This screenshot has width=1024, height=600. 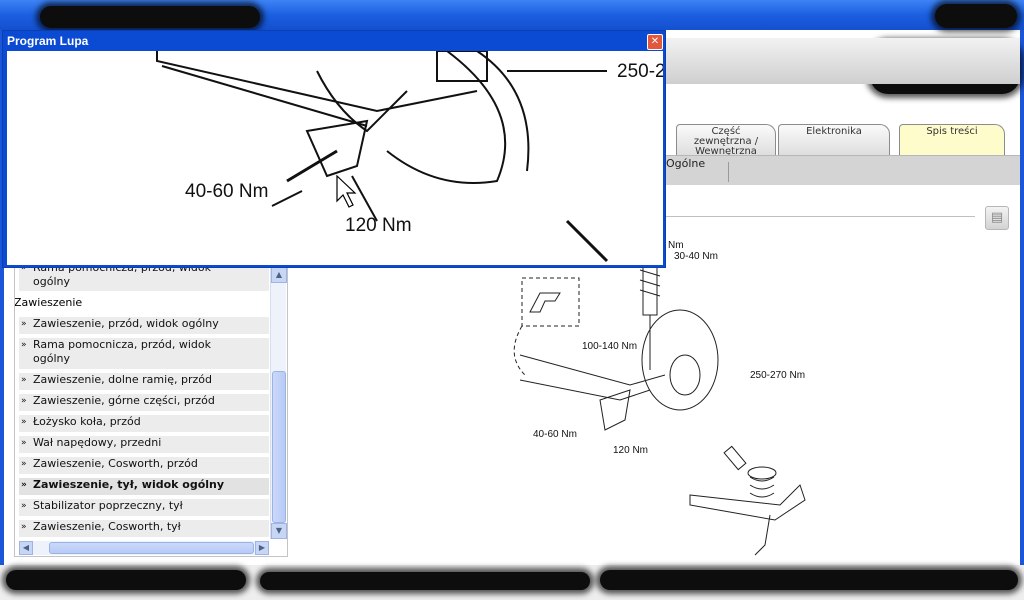 I want to click on rear-spring, so click(x=762, y=487).